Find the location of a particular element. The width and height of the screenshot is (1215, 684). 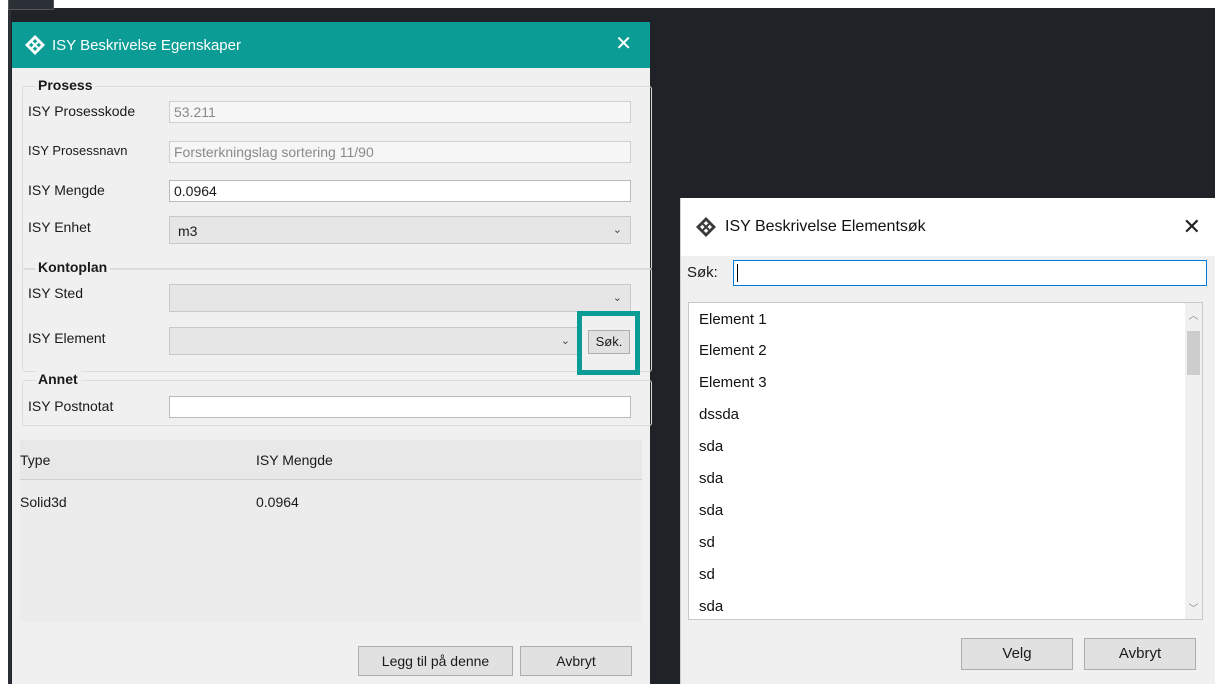

mengde-label: ISY Mengde is located at coordinates (66, 190).